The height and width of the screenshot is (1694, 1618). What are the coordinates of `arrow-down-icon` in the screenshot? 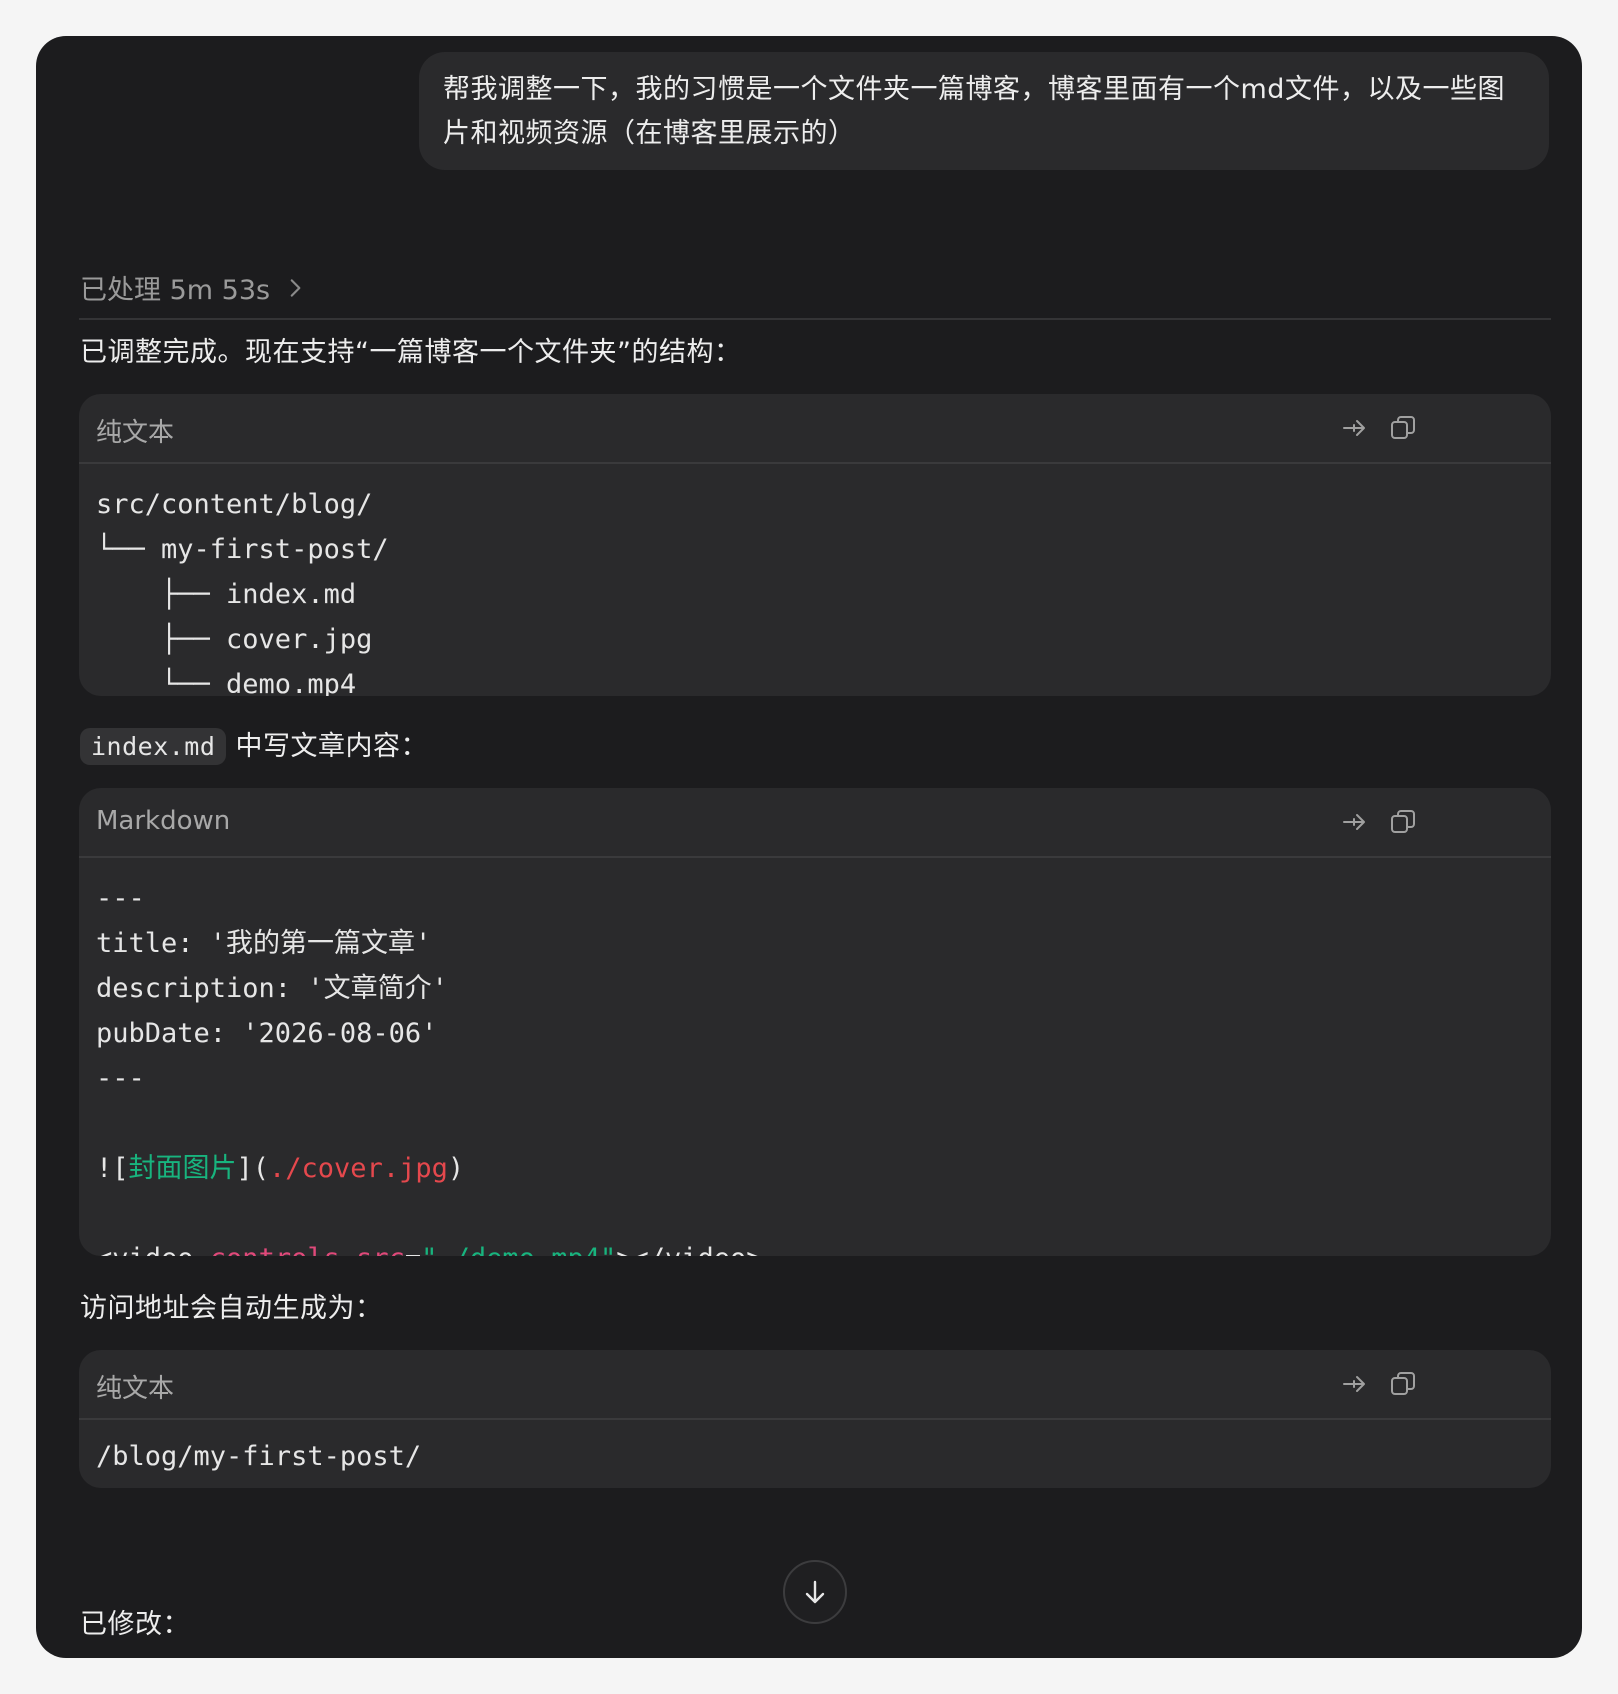 It's located at (815, 1592).